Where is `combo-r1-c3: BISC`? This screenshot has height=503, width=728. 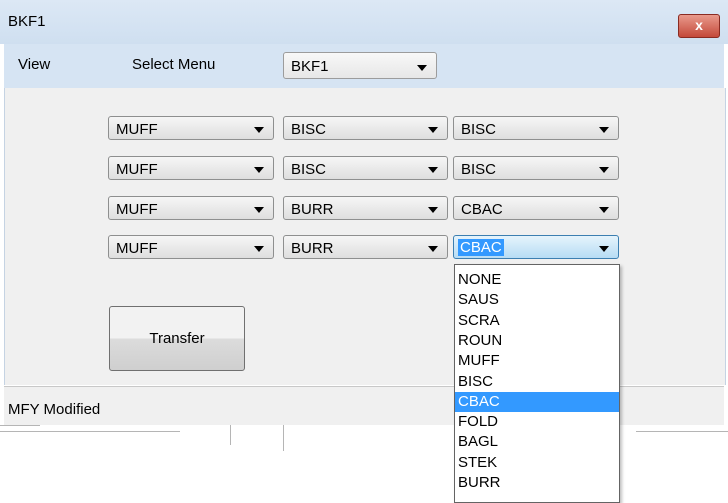 combo-r1-c3: BISC is located at coordinates (536, 128).